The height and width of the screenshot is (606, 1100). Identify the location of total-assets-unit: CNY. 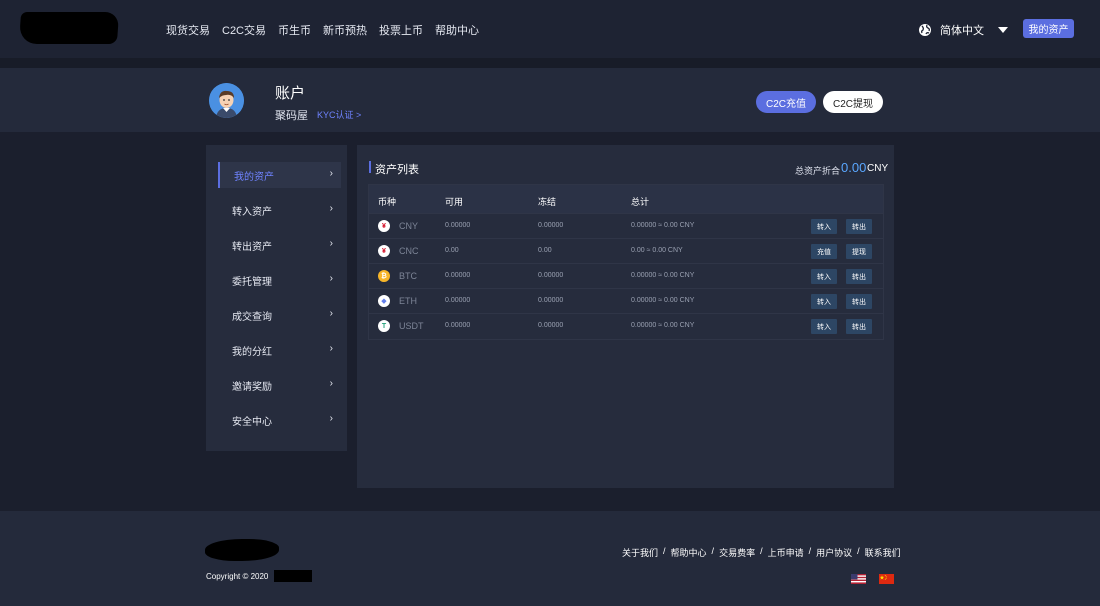
(878, 168).